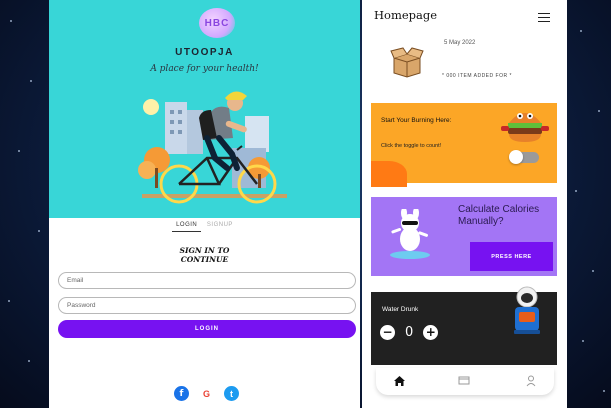 The image size is (611, 408). Describe the element at coordinates (531, 381) in the screenshot. I see `profile-icon` at that location.